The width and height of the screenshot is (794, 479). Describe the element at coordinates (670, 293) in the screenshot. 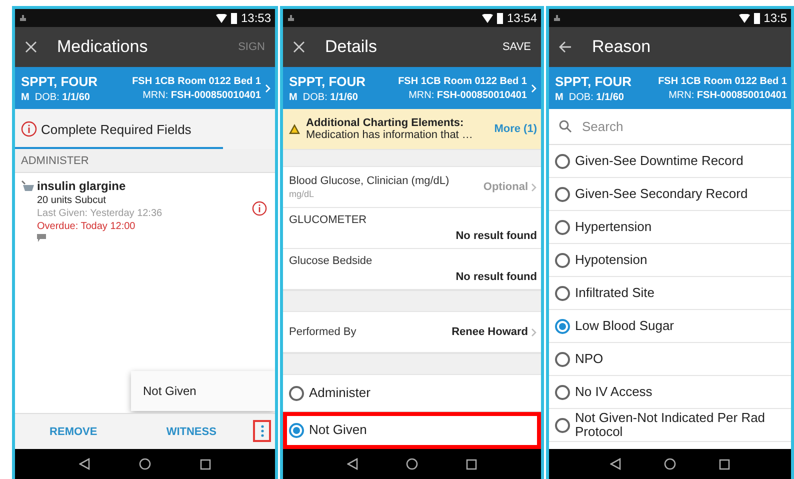

I see `reason-option: Infiltrated Site` at that location.